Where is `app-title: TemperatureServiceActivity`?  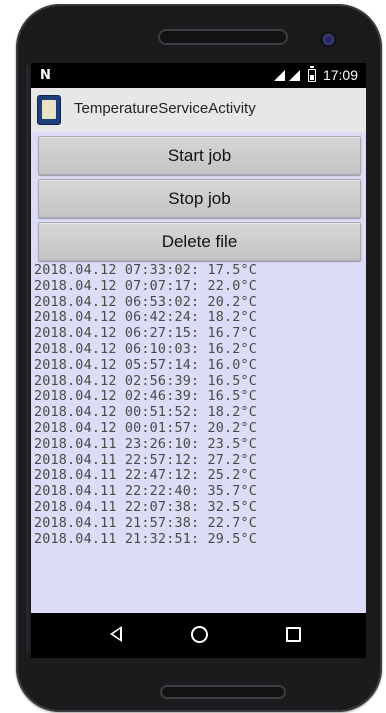 app-title: TemperatureServiceActivity is located at coordinates (165, 108).